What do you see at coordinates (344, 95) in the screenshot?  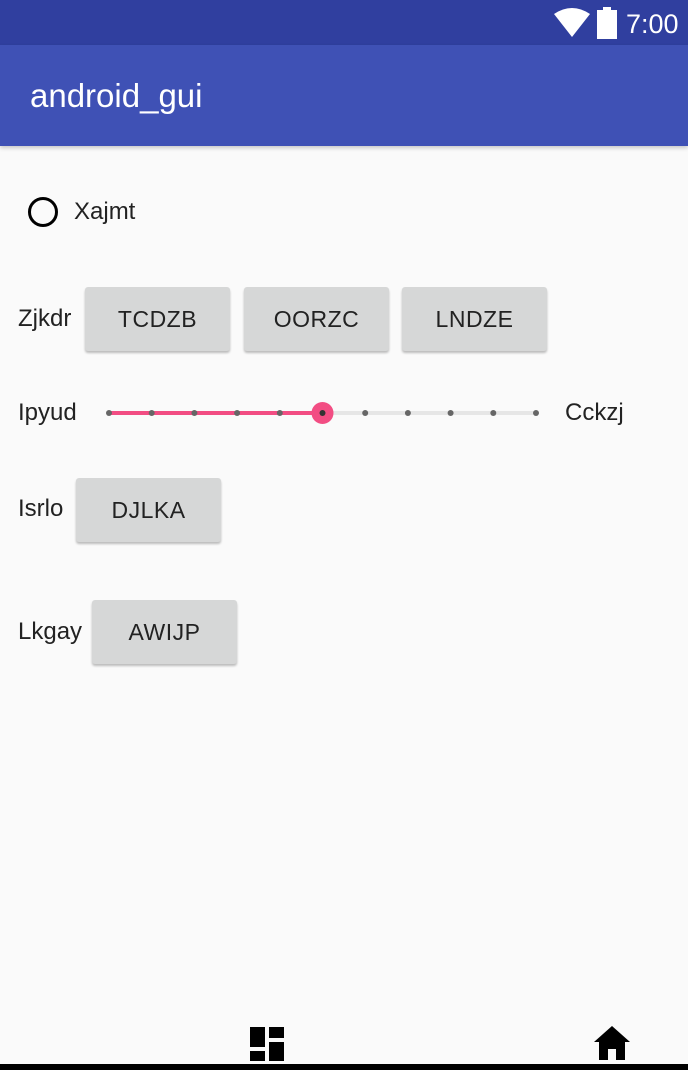 I see `app-bar: android_gui` at bounding box center [344, 95].